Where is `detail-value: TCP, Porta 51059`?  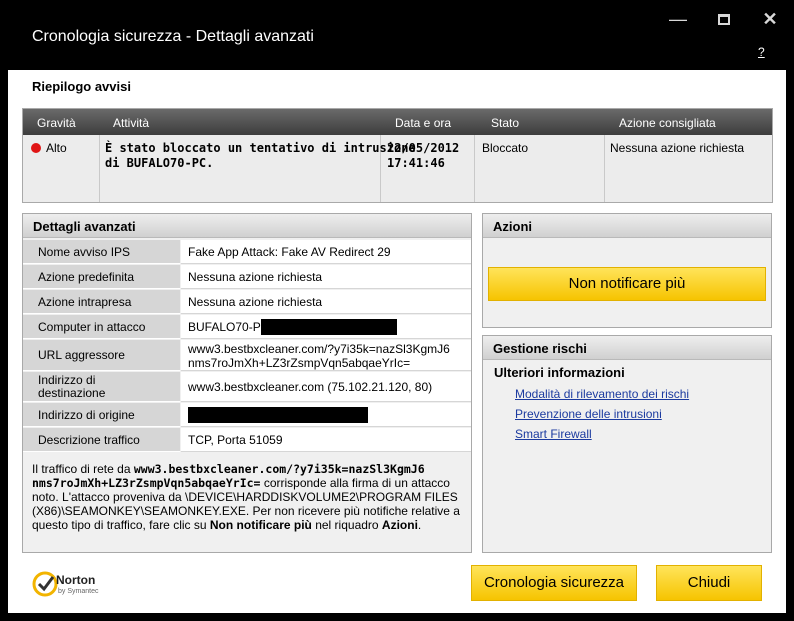 detail-value: TCP, Porta 51059 is located at coordinates (326, 440).